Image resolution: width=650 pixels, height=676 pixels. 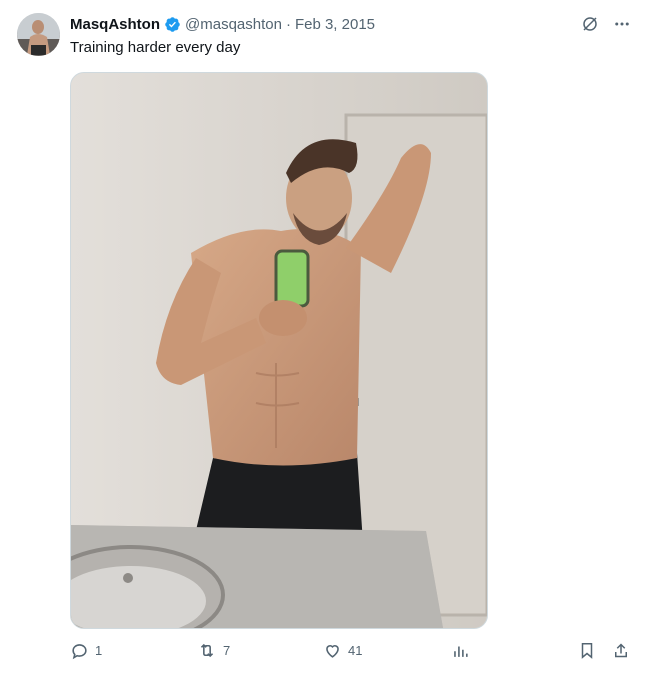 I want to click on share-icon, so click(x=621, y=650).